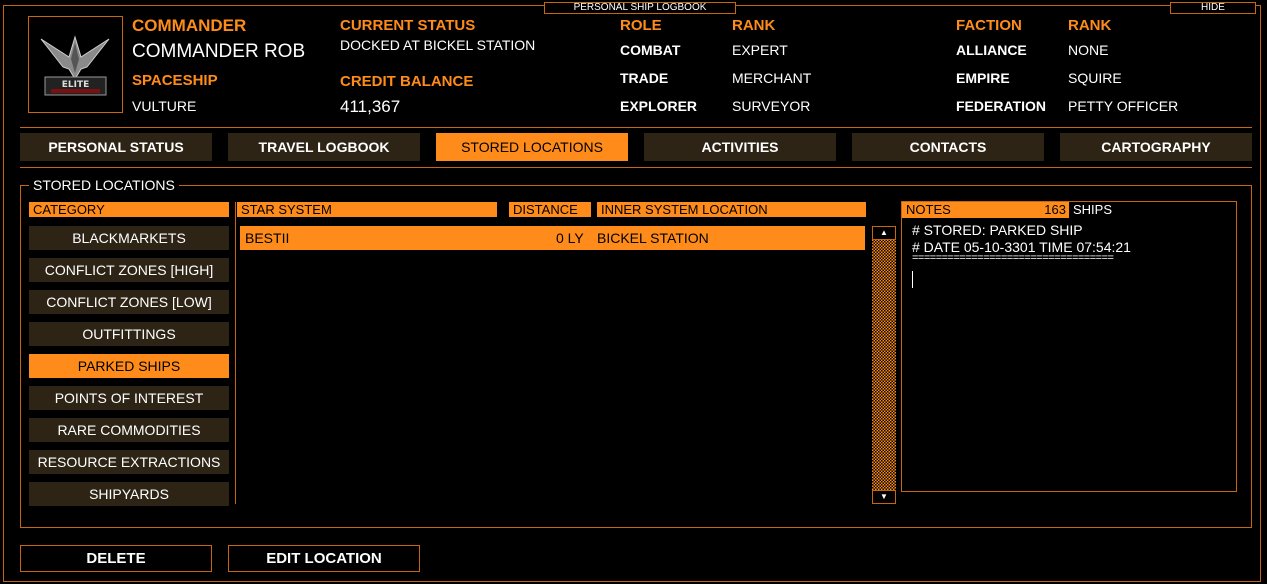 Image resolution: width=1267 pixels, height=584 pixels. Describe the element at coordinates (129, 366) in the screenshot. I see `category-item: PARKED SHIPS` at that location.